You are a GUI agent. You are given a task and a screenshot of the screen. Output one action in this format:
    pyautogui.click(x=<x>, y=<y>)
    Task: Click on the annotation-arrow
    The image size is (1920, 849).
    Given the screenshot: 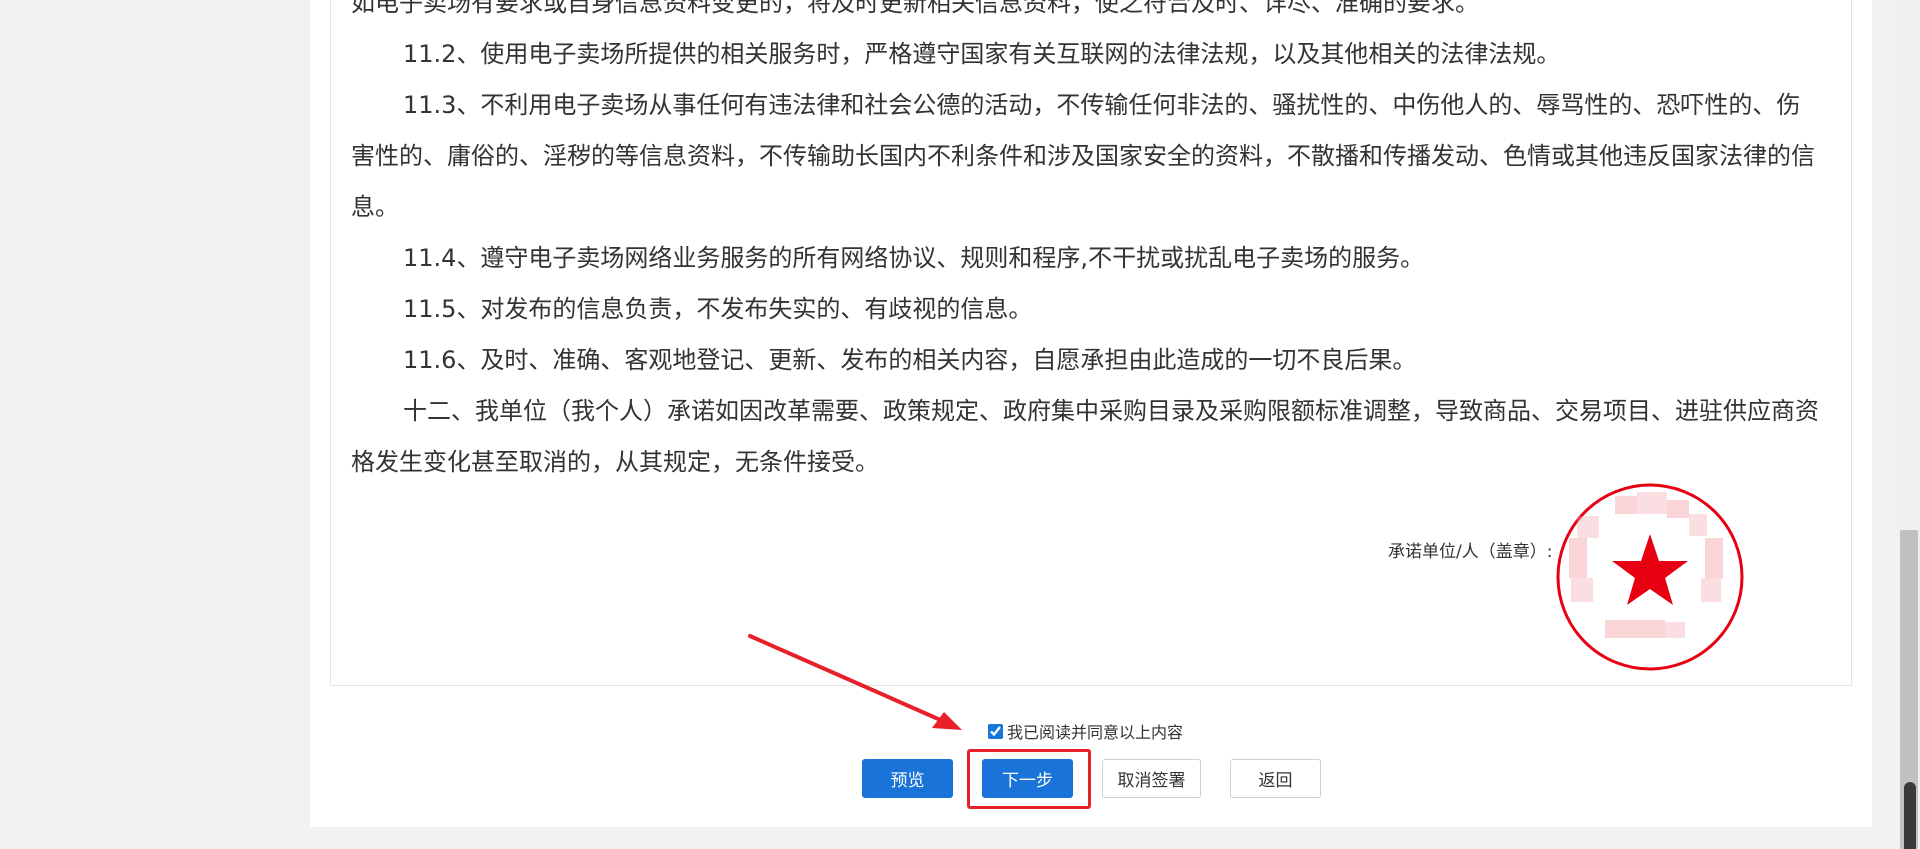 What is the action you would take?
    pyautogui.click(x=855, y=682)
    